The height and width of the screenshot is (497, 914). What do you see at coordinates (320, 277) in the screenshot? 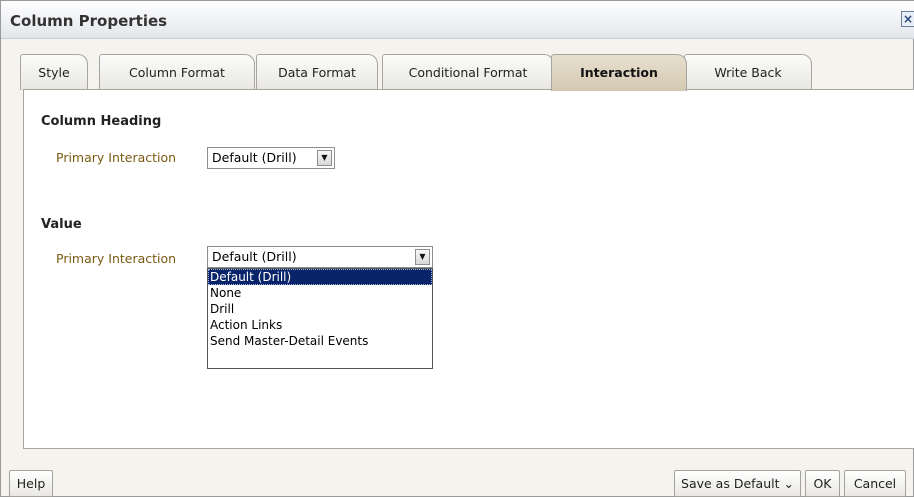
I see `dropdown-option-default-drill: Default (Drill)` at bounding box center [320, 277].